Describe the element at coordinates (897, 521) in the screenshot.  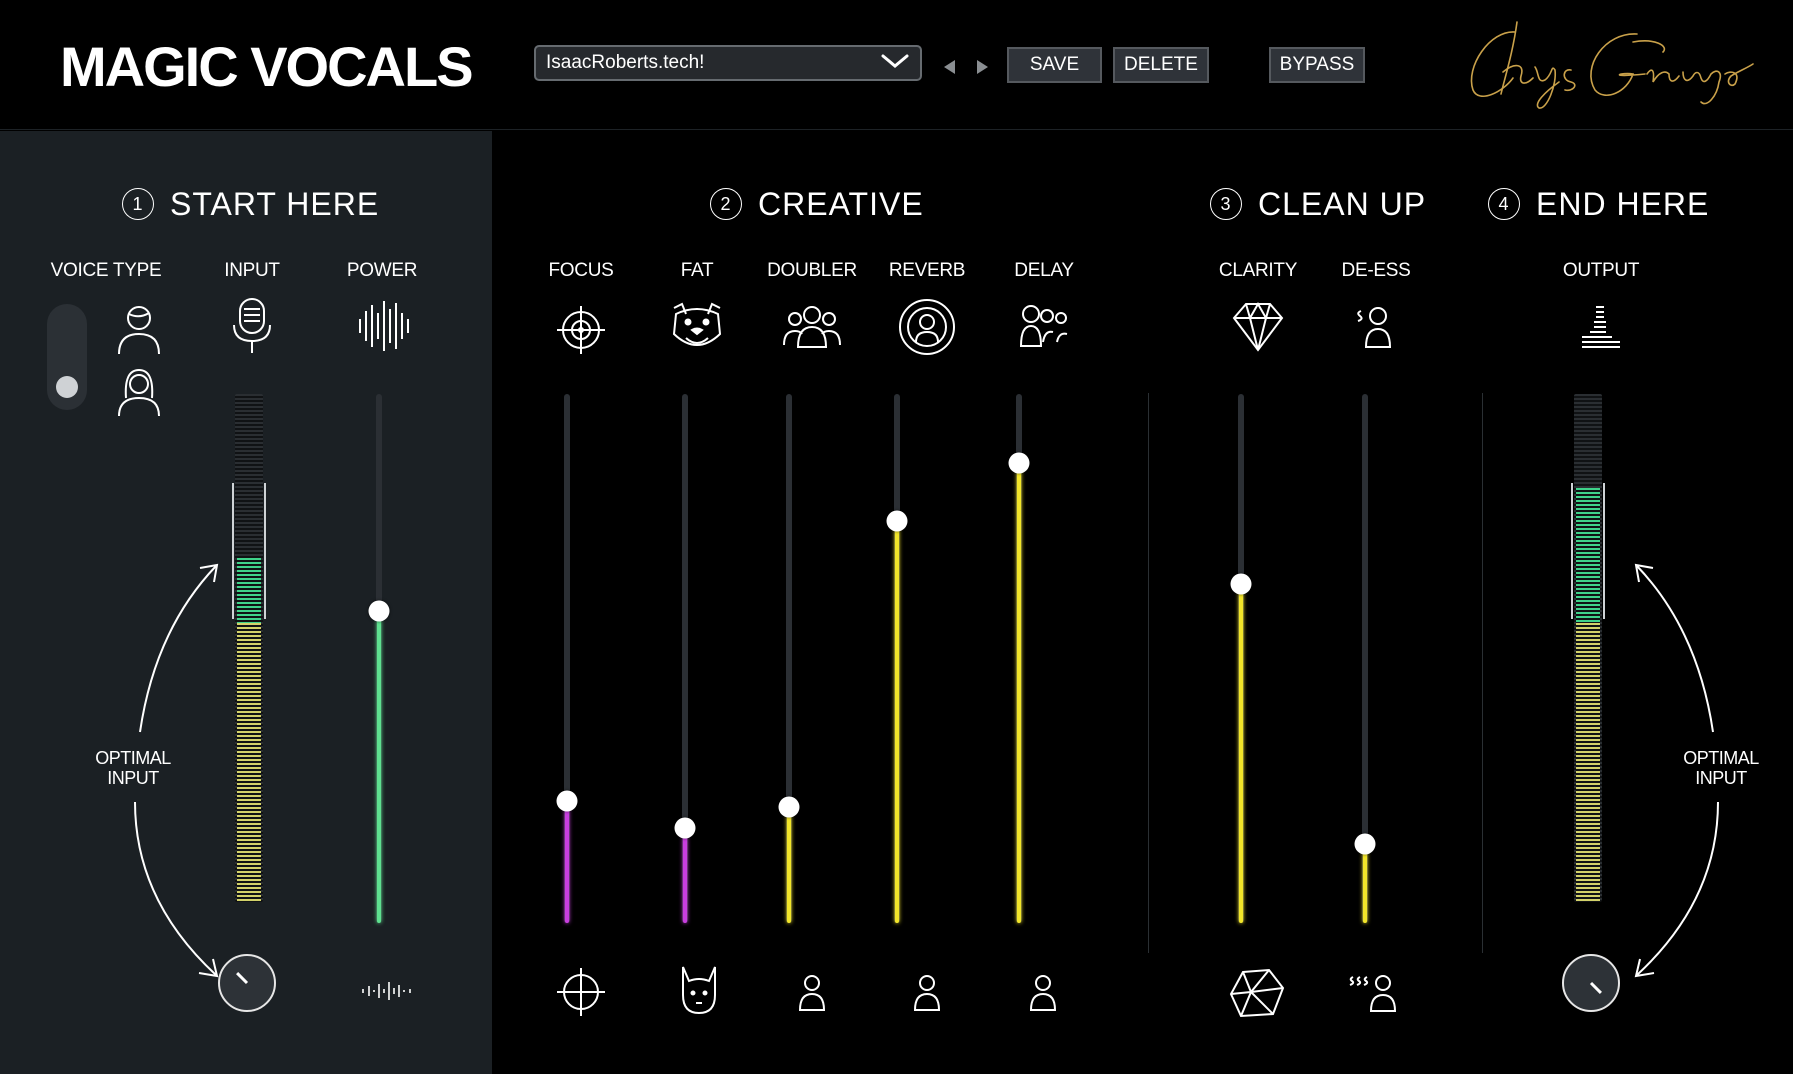
I see `reverb-slider-handle` at that location.